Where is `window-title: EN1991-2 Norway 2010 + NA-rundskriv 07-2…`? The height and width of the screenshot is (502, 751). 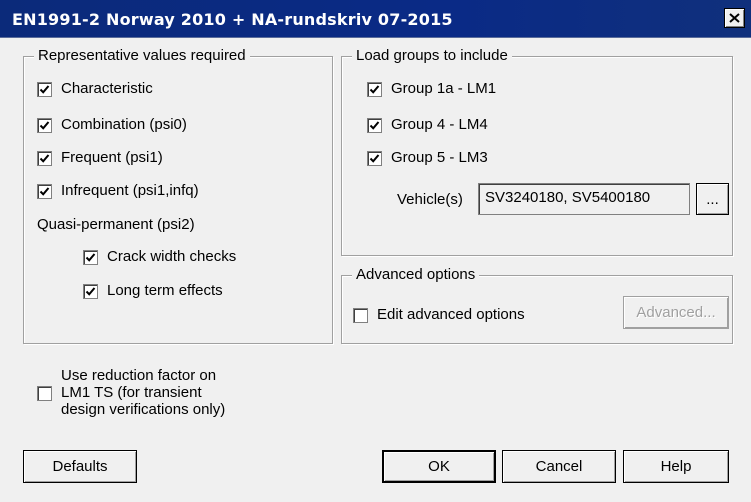 window-title: EN1991-2 Norway 2010 + NA-rundskriv 07-2… is located at coordinates (232, 19).